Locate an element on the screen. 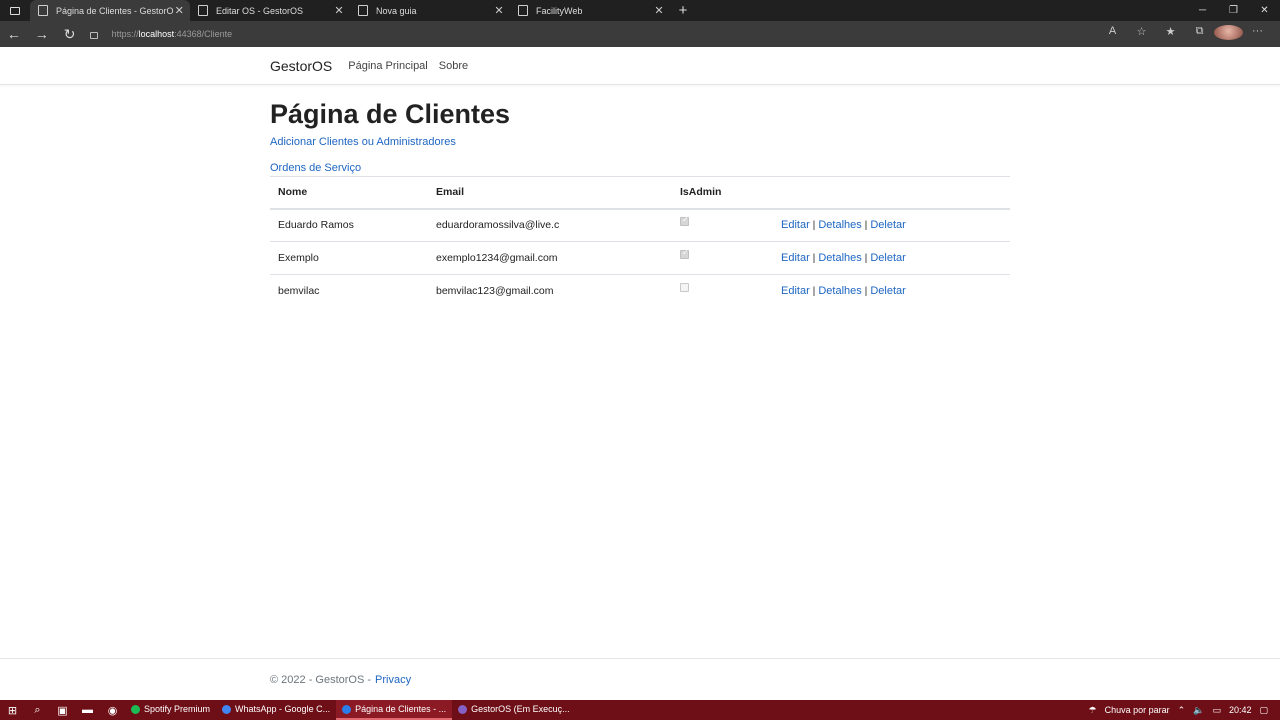 The width and height of the screenshot is (1280, 720). restore-icon: ❐ is located at coordinates (1233, 10).